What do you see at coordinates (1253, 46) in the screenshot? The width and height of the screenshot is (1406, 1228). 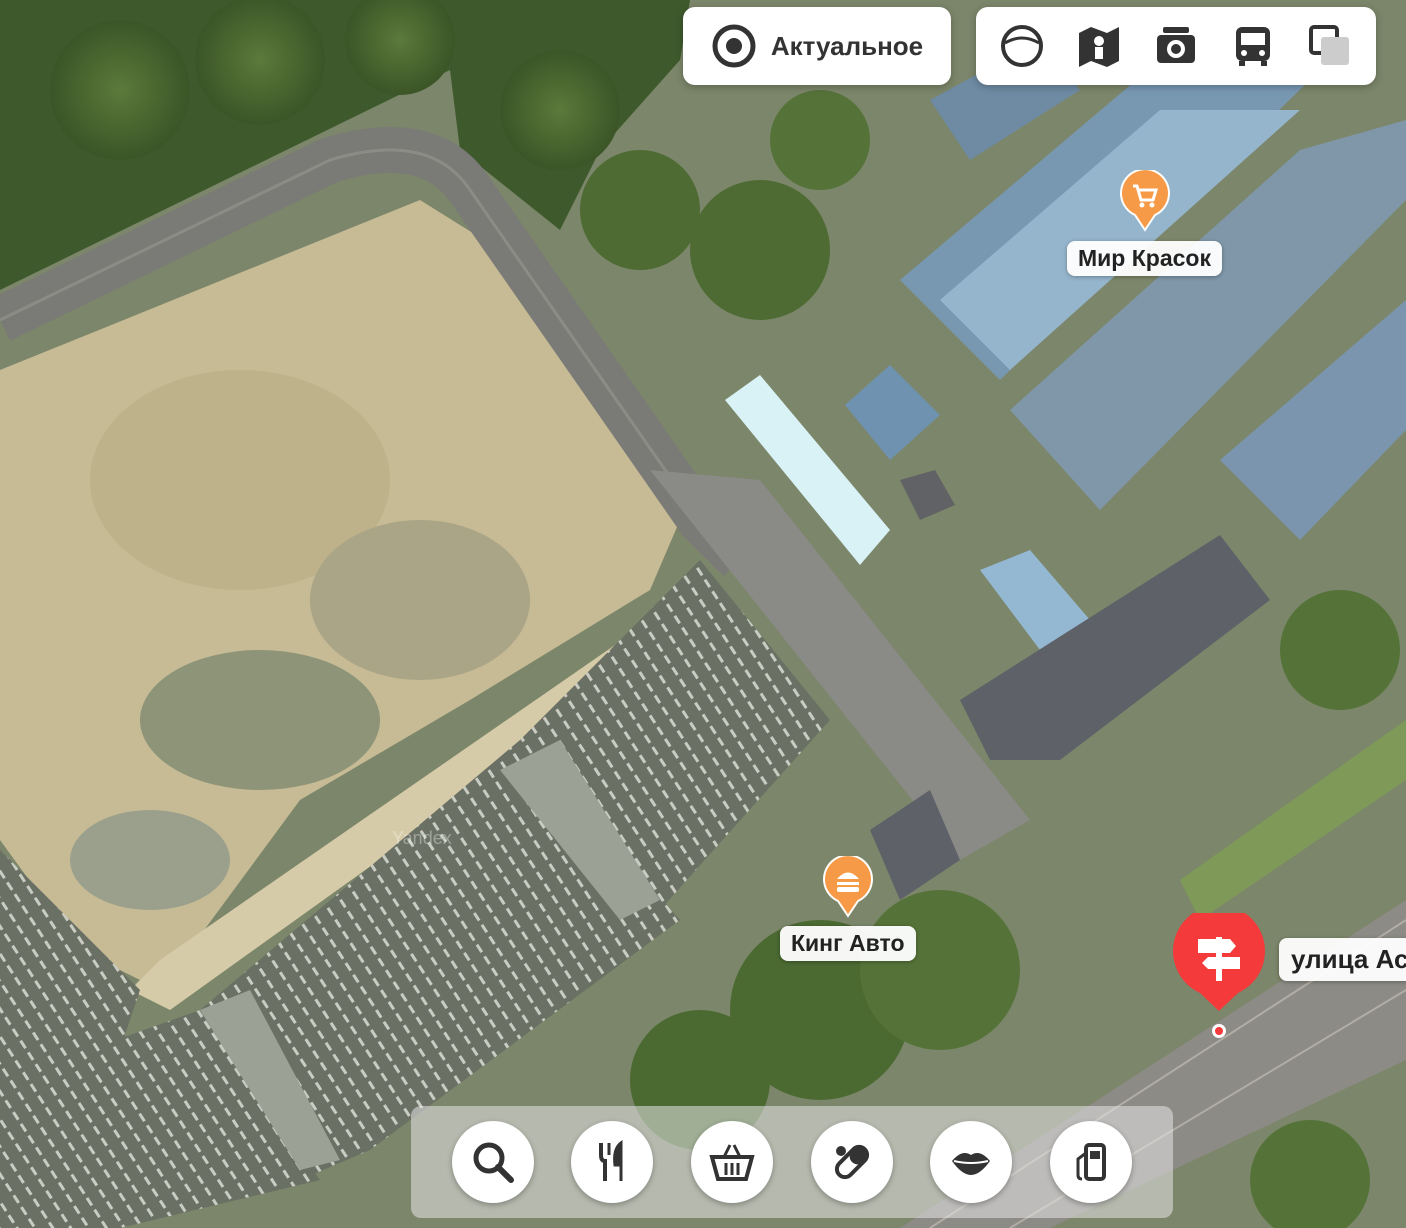 I see `transport-bus-icon` at bounding box center [1253, 46].